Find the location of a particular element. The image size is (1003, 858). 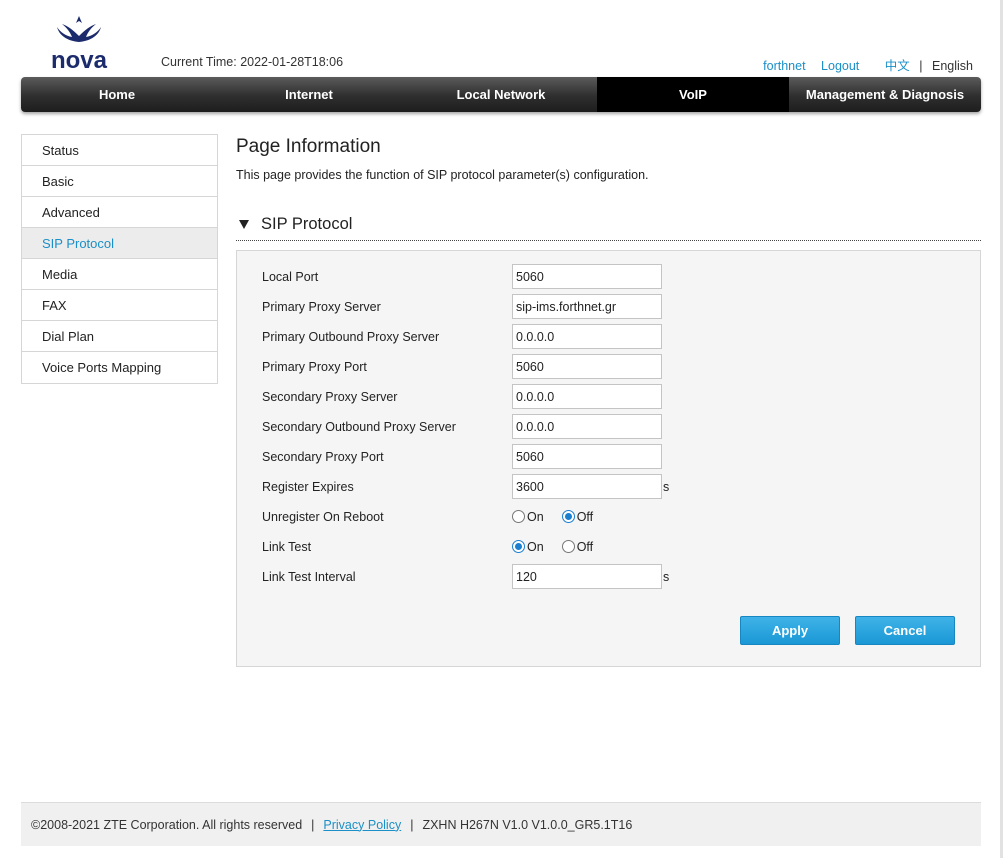

apply-button: Apply is located at coordinates (790, 630).